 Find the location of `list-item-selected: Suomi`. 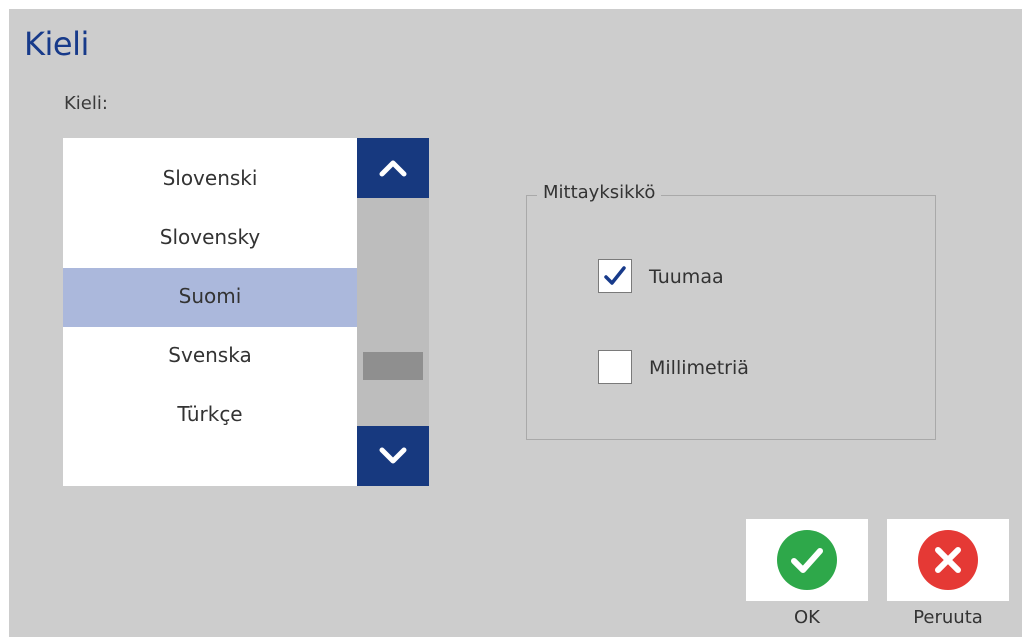

list-item-selected: Suomi is located at coordinates (210, 297).